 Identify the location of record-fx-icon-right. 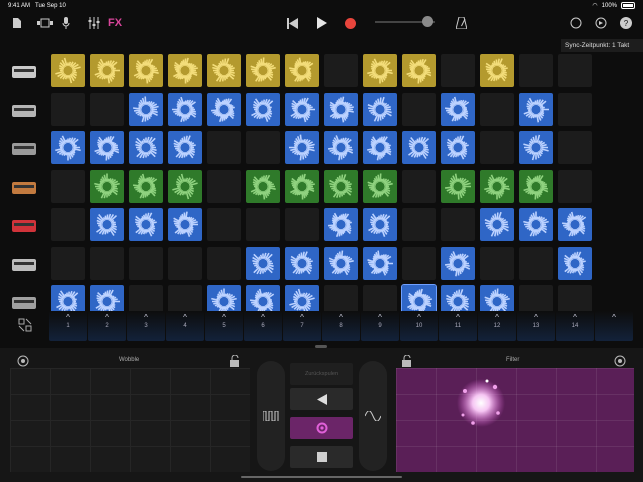
(620, 361).